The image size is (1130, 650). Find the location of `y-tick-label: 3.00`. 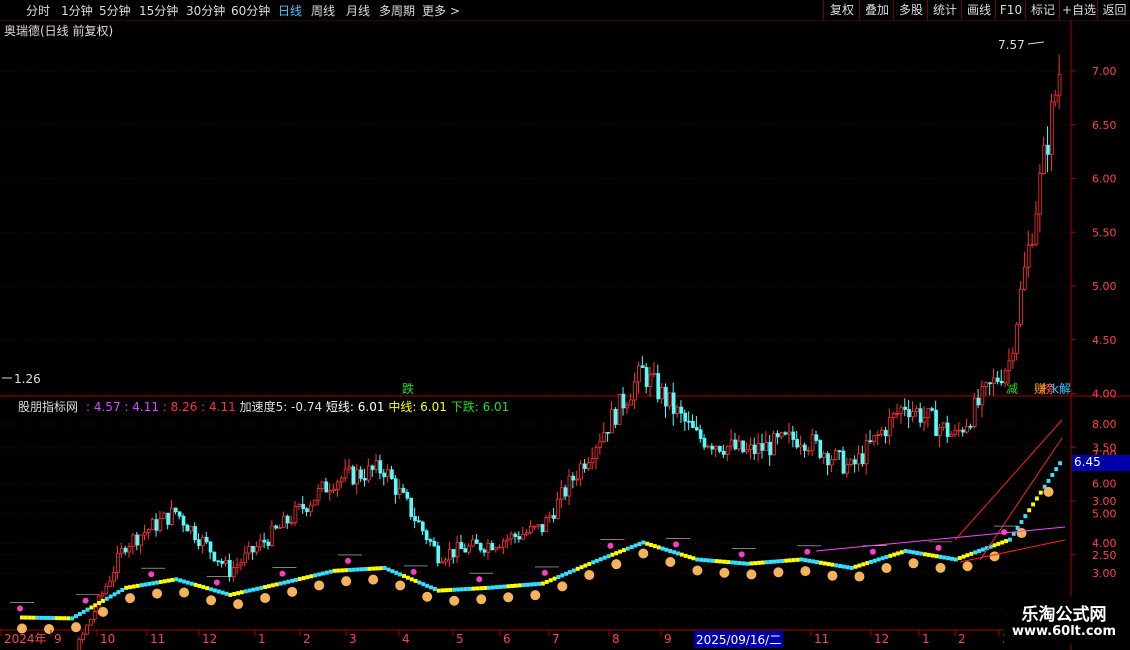

y-tick-label: 3.00 is located at coordinates (1104, 501).